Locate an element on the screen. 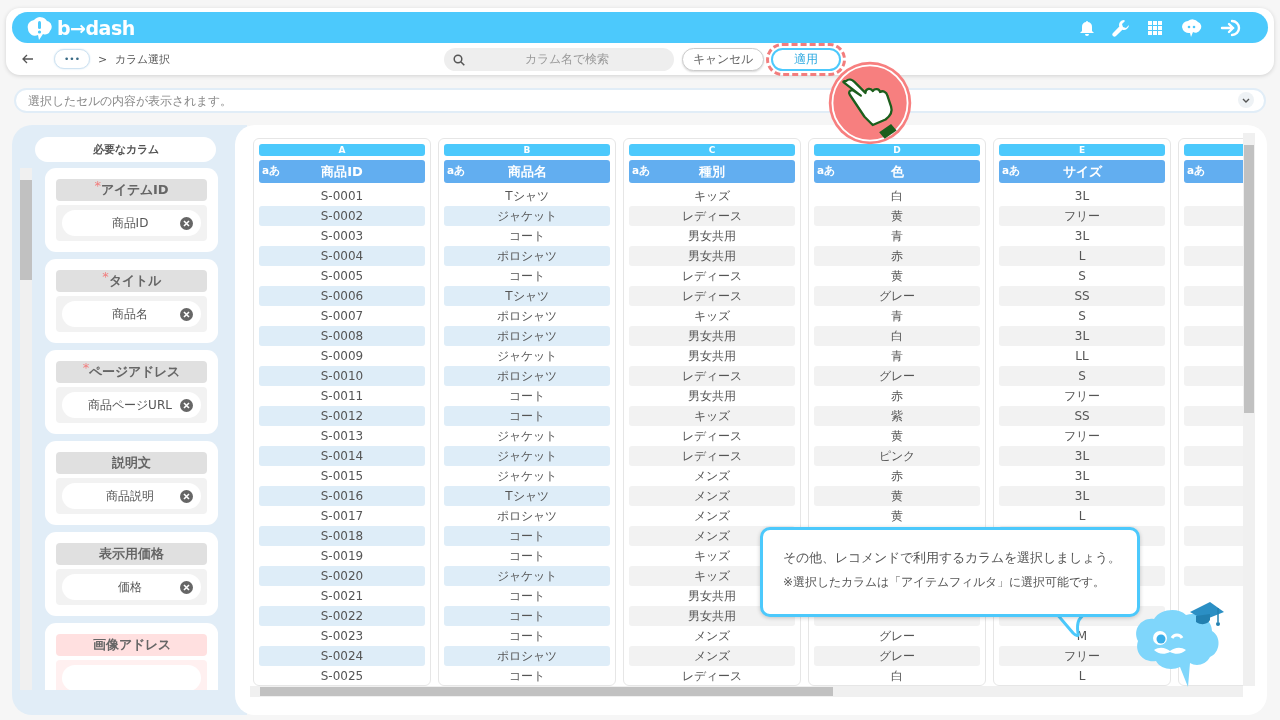  column-letter: E is located at coordinates (1082, 150).